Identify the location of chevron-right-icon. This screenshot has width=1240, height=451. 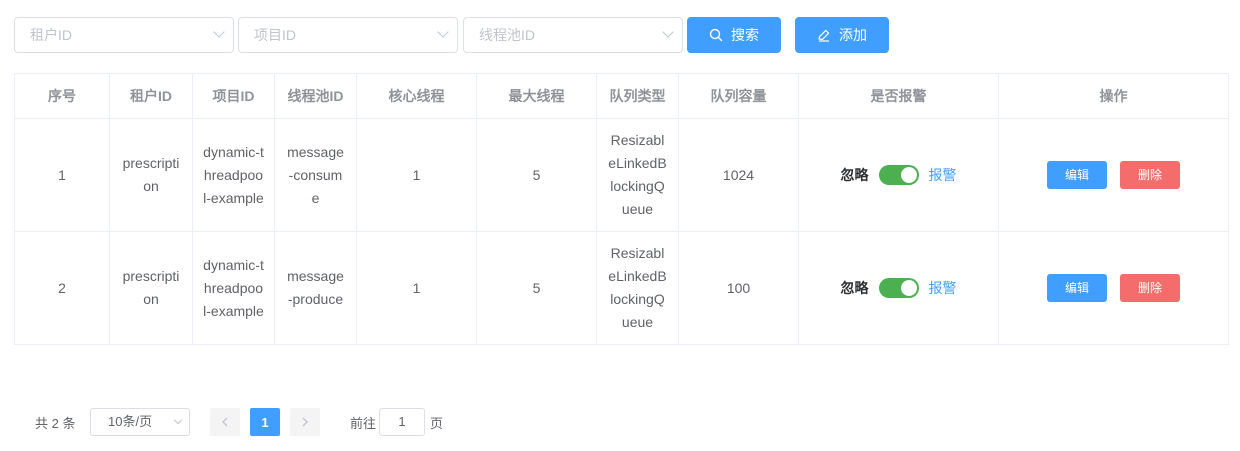
(305, 422).